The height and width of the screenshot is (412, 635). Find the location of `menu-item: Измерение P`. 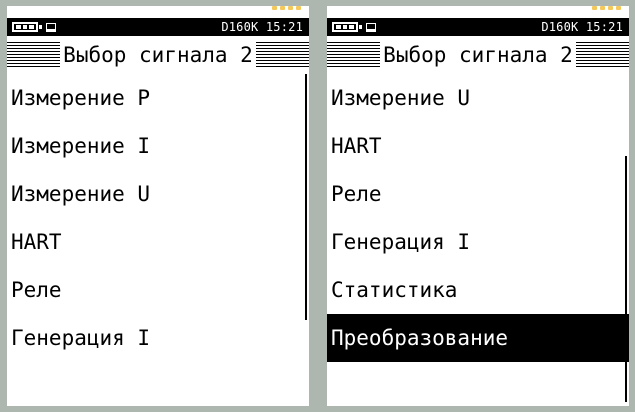

menu-item: Измерение P is located at coordinates (158, 98).